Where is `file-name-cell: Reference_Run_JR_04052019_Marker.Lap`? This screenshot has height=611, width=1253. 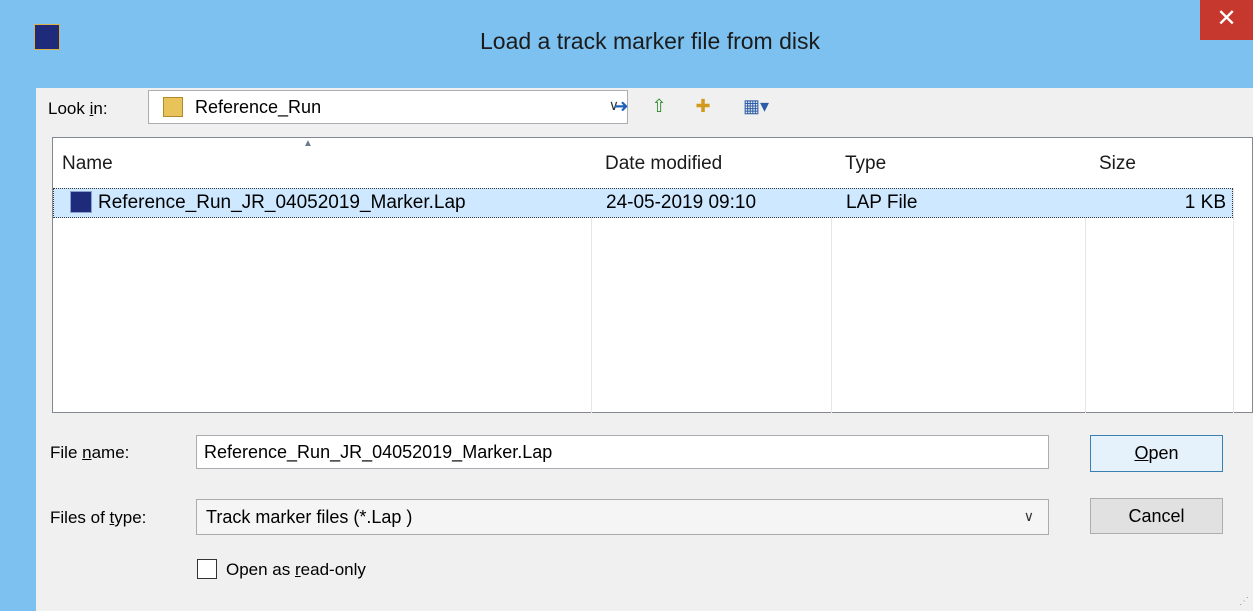
file-name-cell: Reference_Run_JR_04052019_Marker.Lap is located at coordinates (282, 202).